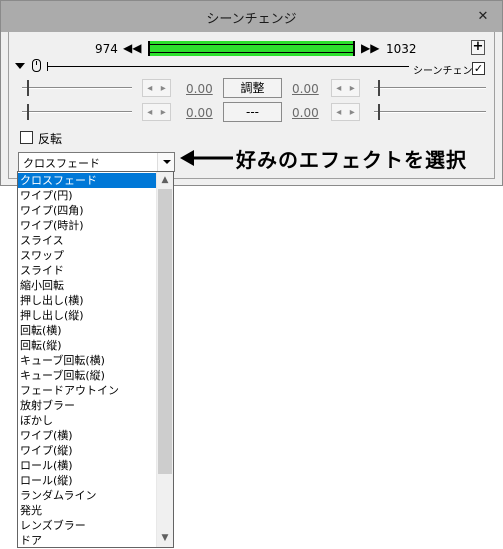 This screenshot has height=549, width=503. I want to click on title-bar: シーンチェンジ ✕, so click(251, 16).